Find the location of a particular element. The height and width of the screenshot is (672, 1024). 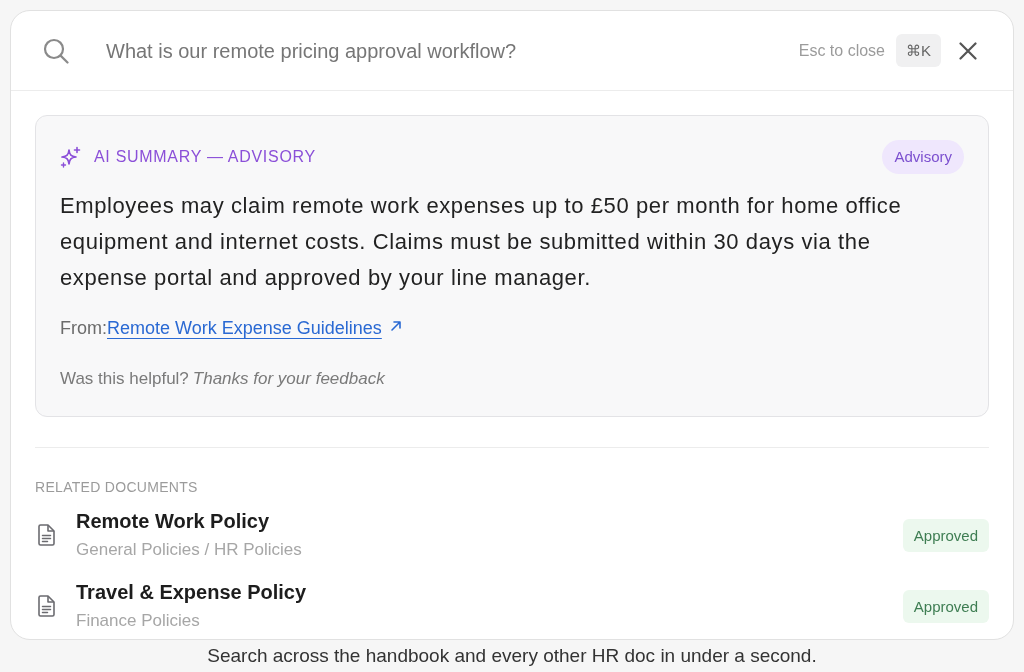

document-title: Travel & Expense Policy is located at coordinates (489, 592).